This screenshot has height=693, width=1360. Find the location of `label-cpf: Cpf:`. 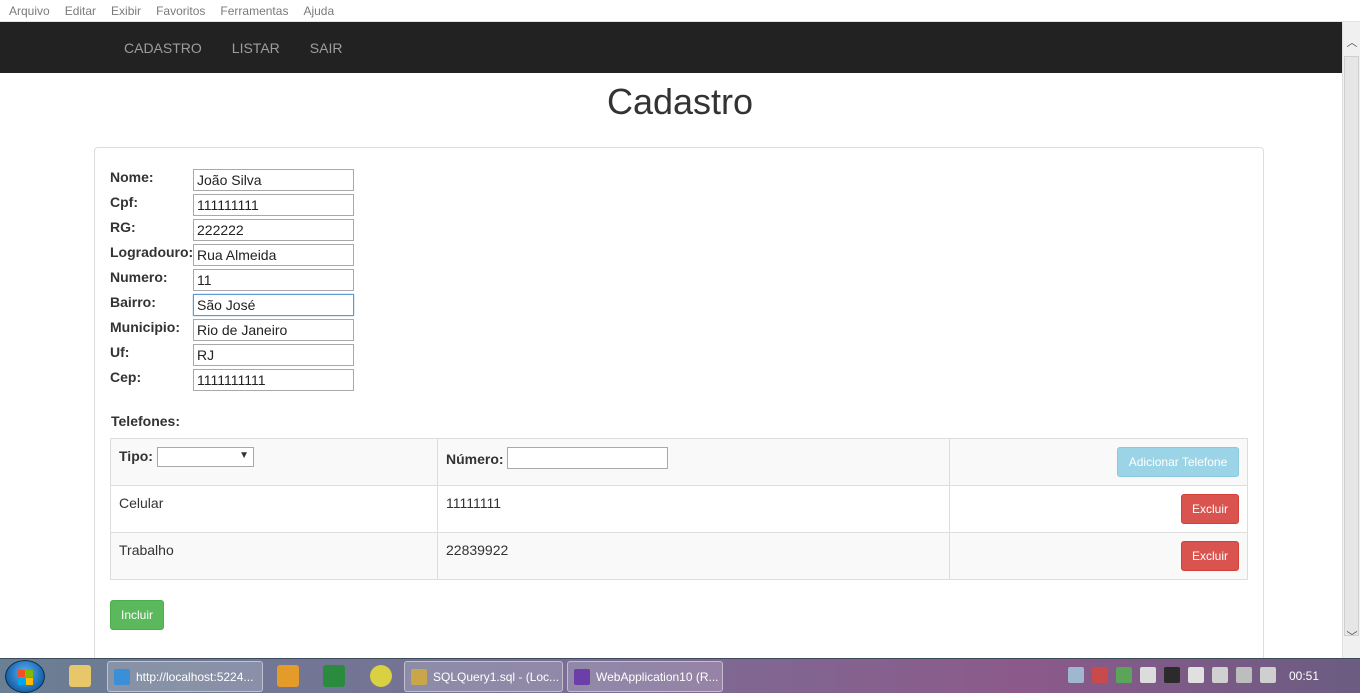

label-cpf: Cpf: is located at coordinates (124, 202).